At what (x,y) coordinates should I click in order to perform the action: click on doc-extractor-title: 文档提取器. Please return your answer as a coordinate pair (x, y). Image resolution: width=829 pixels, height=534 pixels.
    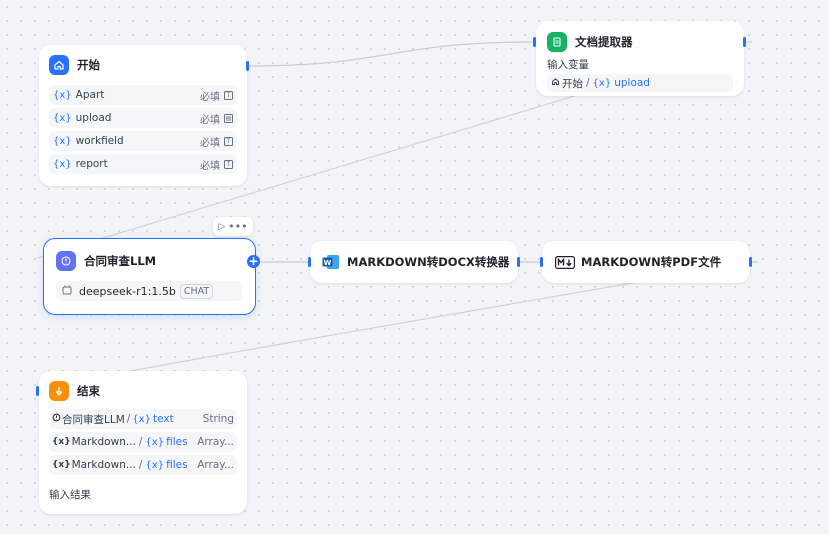
    Looking at the image, I should click on (604, 42).